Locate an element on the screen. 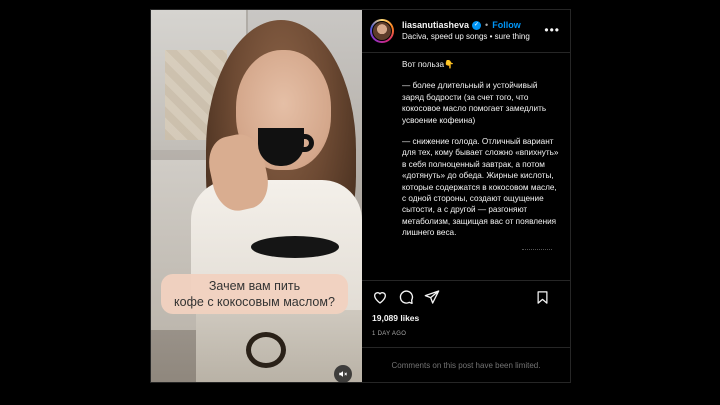 The image size is (720, 405). comment-icon is located at coordinates (406, 297).